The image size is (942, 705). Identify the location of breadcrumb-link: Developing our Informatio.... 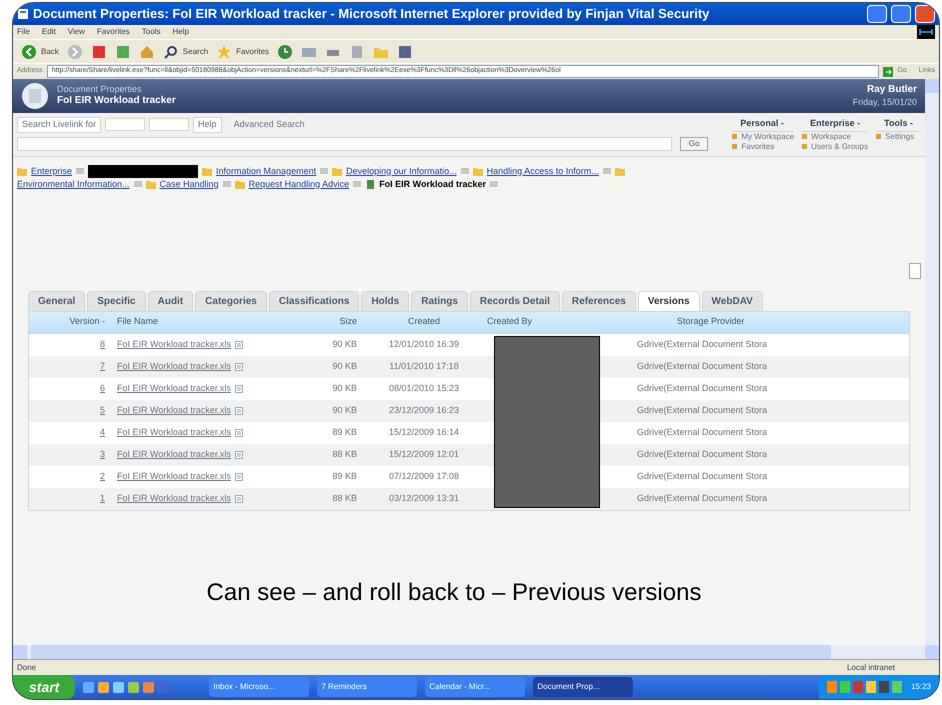
(401, 171).